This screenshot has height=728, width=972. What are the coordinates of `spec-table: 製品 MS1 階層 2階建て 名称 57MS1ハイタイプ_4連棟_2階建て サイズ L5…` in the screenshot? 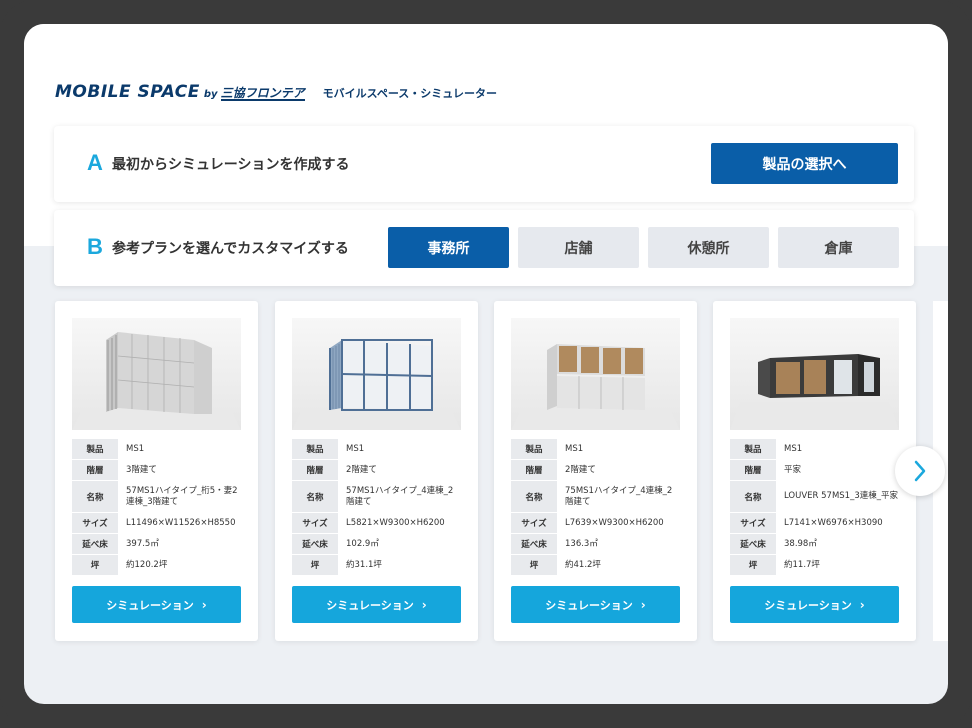 It's located at (376, 507).